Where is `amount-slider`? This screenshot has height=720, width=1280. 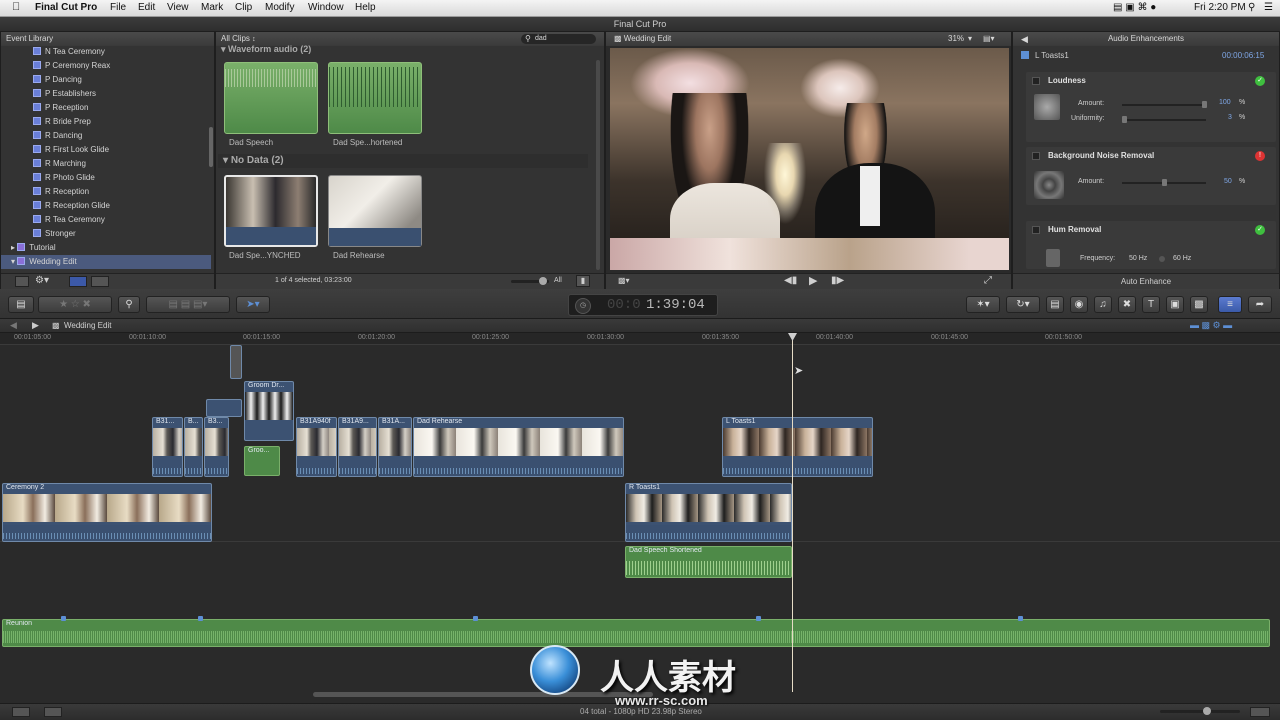
amount-slider is located at coordinates (1164, 105).